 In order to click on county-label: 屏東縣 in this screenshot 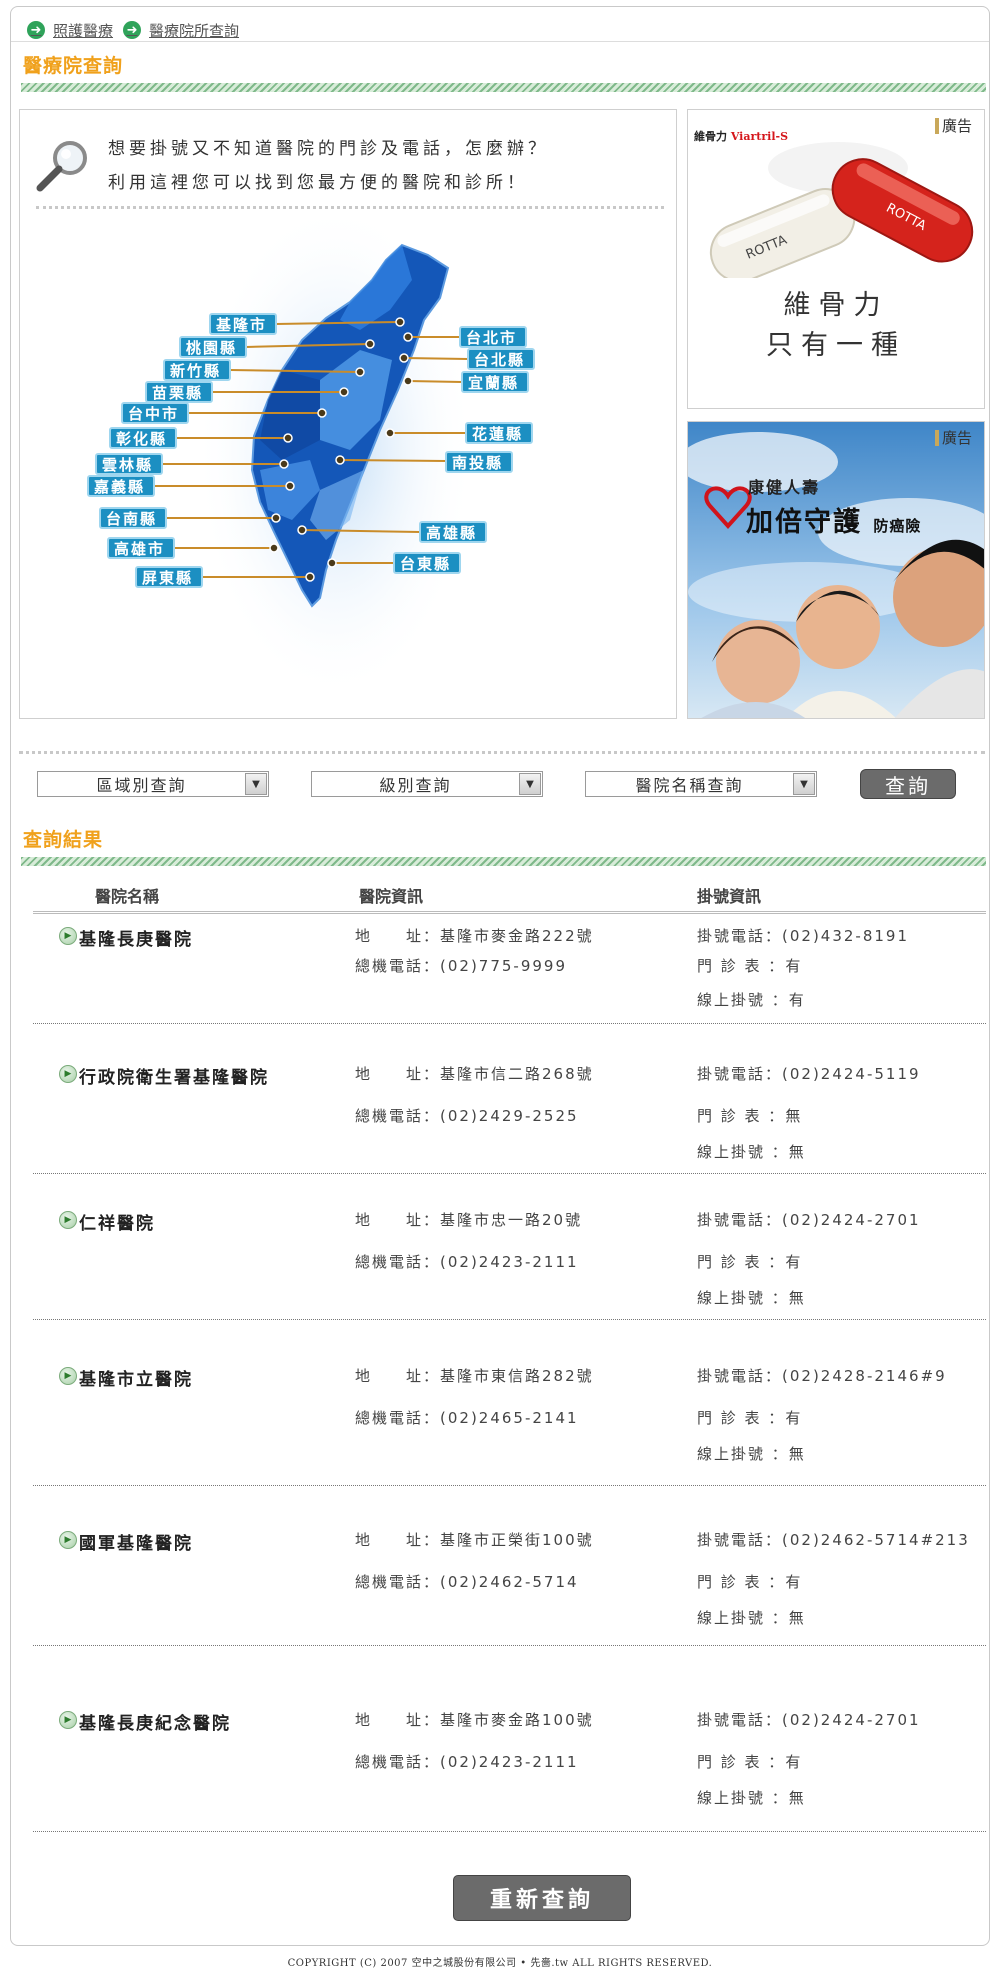, I will do `click(167, 578)`.